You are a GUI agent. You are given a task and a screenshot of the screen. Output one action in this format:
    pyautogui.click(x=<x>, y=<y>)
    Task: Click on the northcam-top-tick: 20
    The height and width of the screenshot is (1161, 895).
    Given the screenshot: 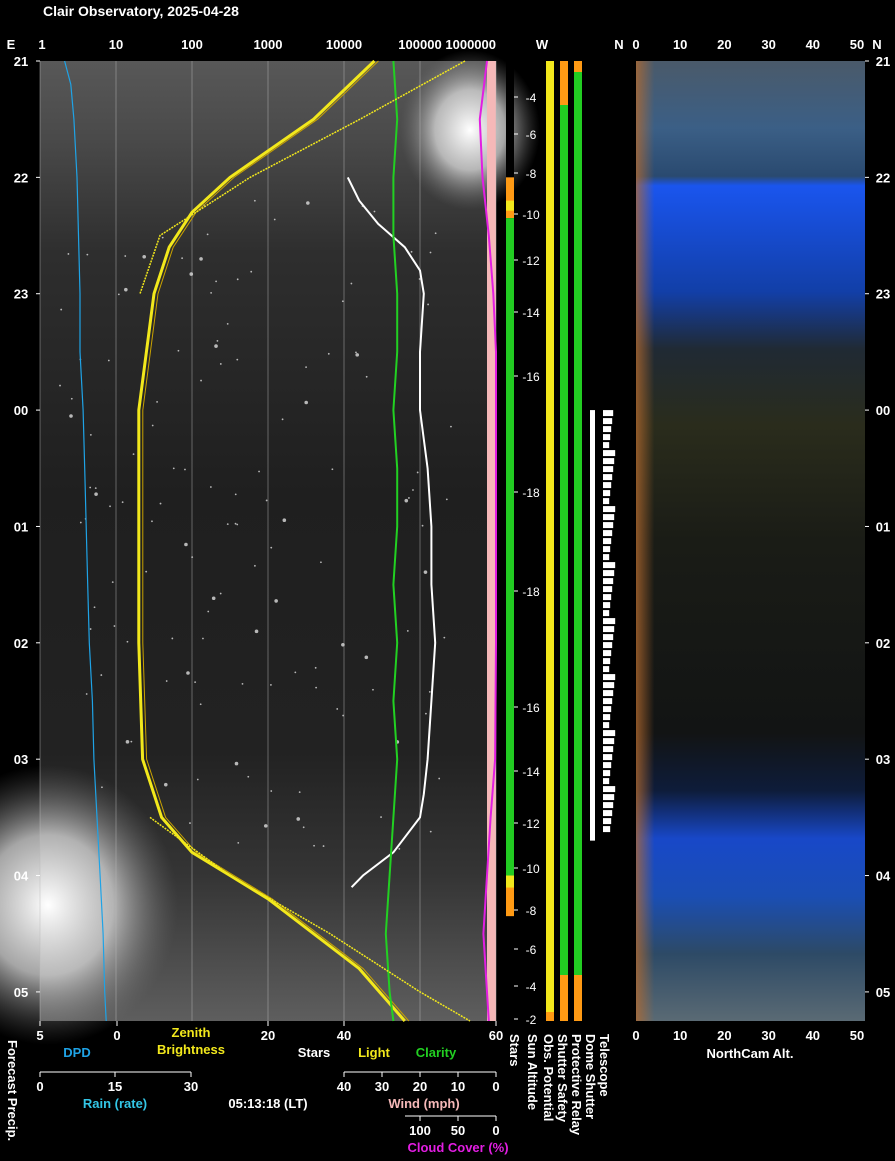 What is the action you would take?
    pyautogui.click(x=724, y=44)
    